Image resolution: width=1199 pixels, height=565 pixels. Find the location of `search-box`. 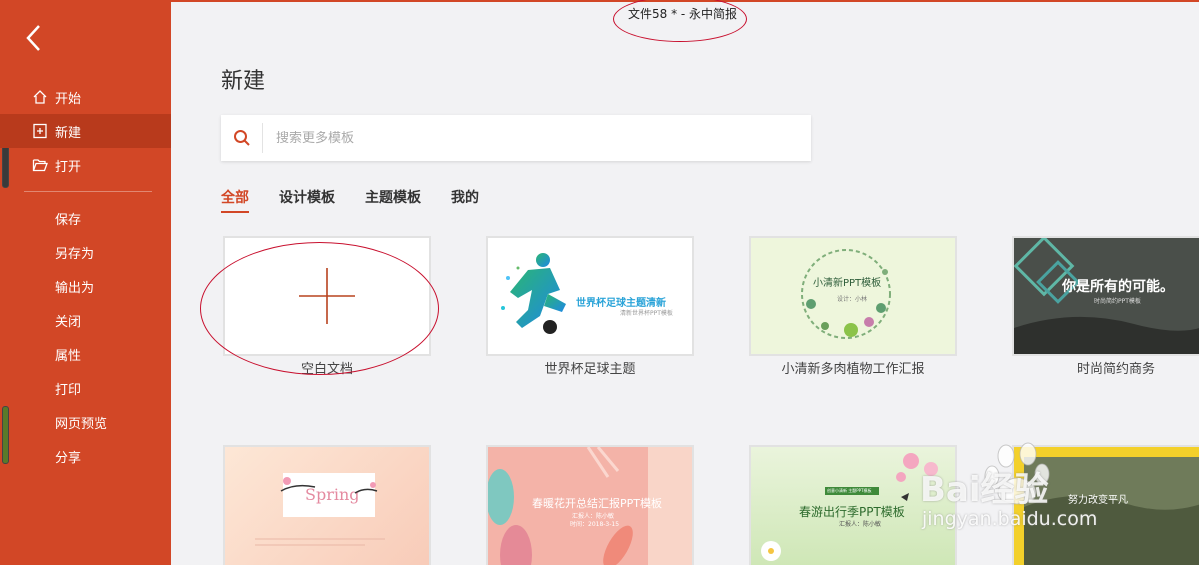

search-box is located at coordinates (516, 138).